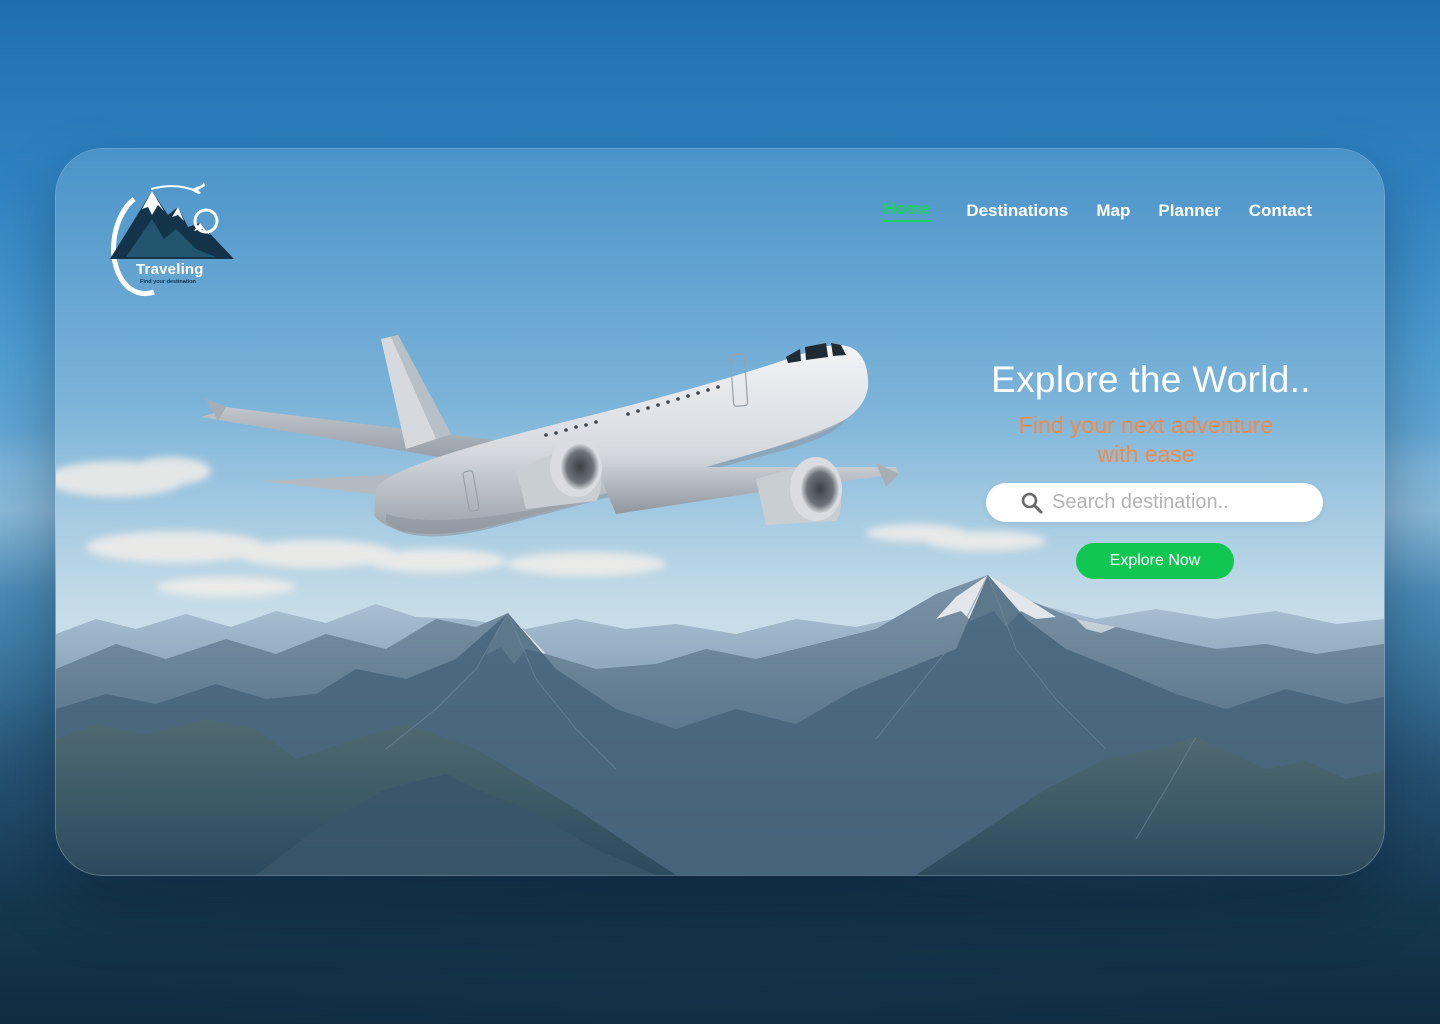 The height and width of the screenshot is (1024, 1440). What do you see at coordinates (1146, 440) in the screenshot?
I see `hero-subtitle: Find your next adventure with ease` at bounding box center [1146, 440].